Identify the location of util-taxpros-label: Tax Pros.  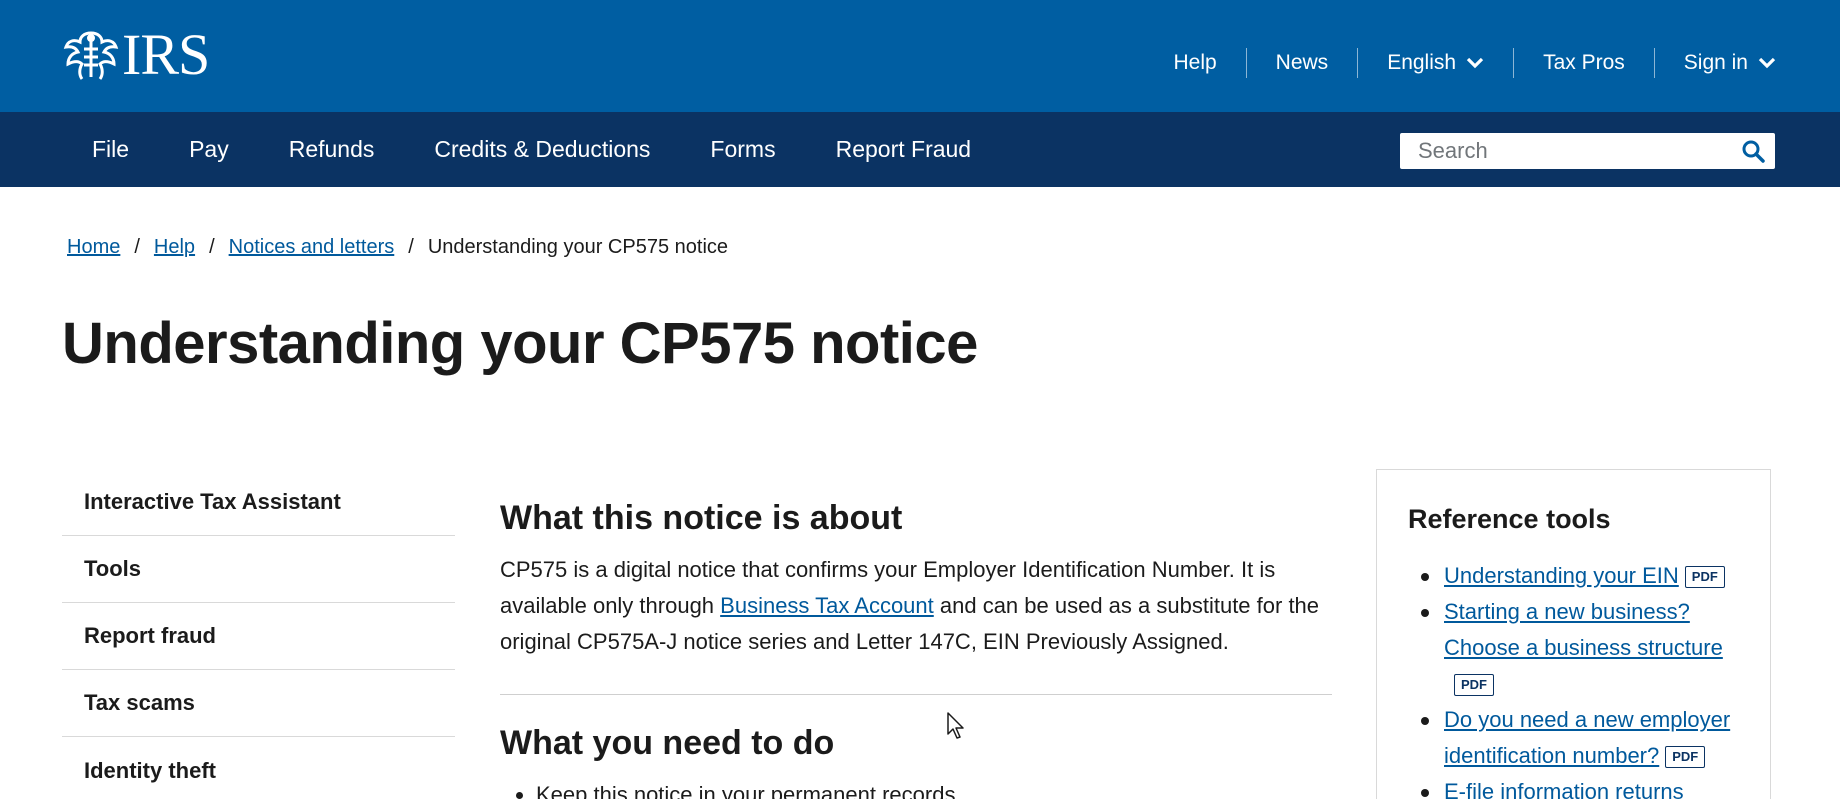
(1584, 62).